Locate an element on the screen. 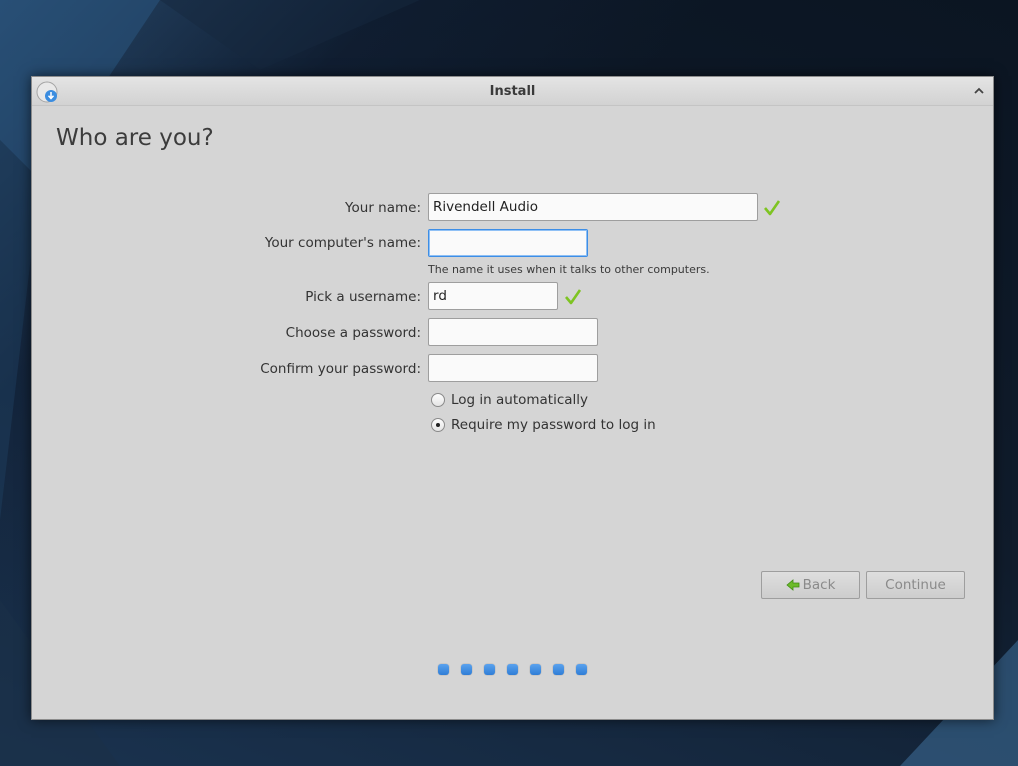 The height and width of the screenshot is (766, 1018). your-name-input is located at coordinates (593, 207).